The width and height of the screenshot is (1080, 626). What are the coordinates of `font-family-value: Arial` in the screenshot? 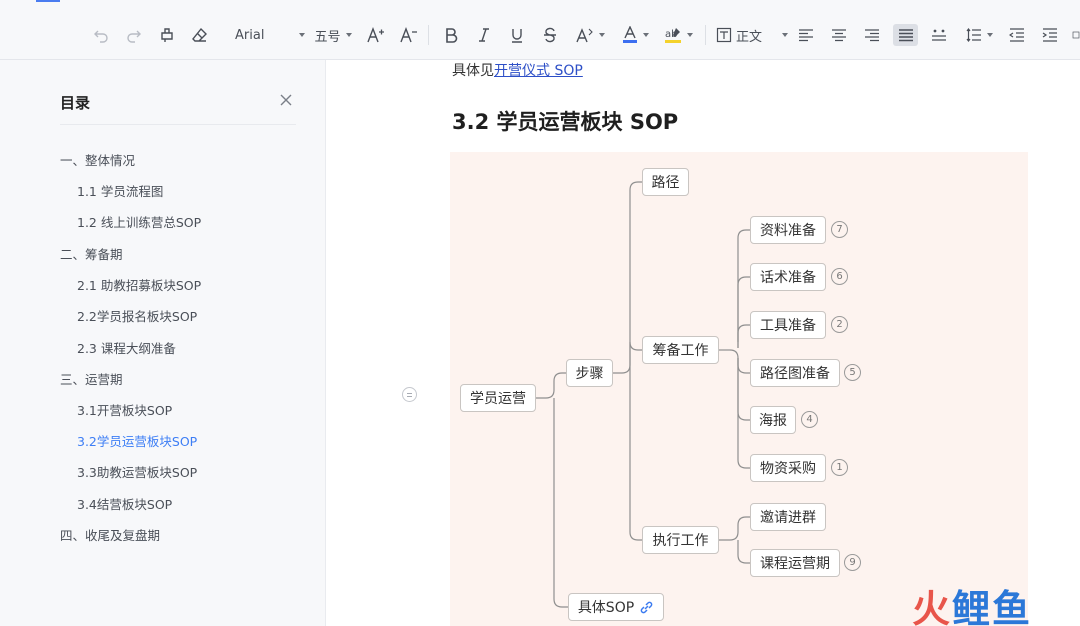 It's located at (250, 35).